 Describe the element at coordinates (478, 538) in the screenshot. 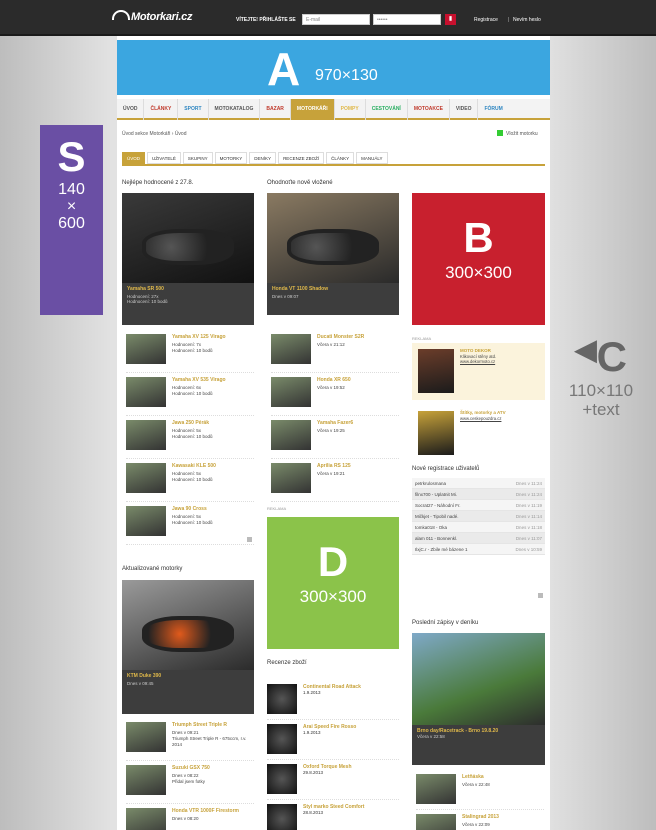

I see `table-row: alam 011 - Bonnenkl. Dnes v 11:07` at that location.